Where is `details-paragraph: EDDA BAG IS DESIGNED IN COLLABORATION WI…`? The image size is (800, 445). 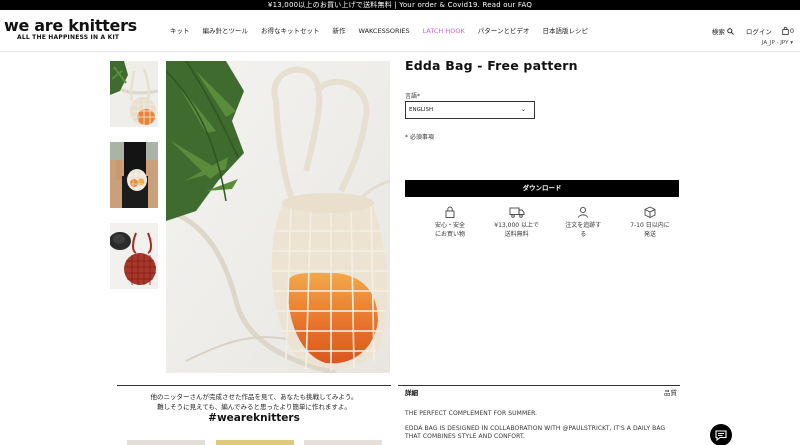 details-paragraph: EDDA BAG IS DESIGNED IN COLLABORATION WI… is located at coordinates (535, 432).